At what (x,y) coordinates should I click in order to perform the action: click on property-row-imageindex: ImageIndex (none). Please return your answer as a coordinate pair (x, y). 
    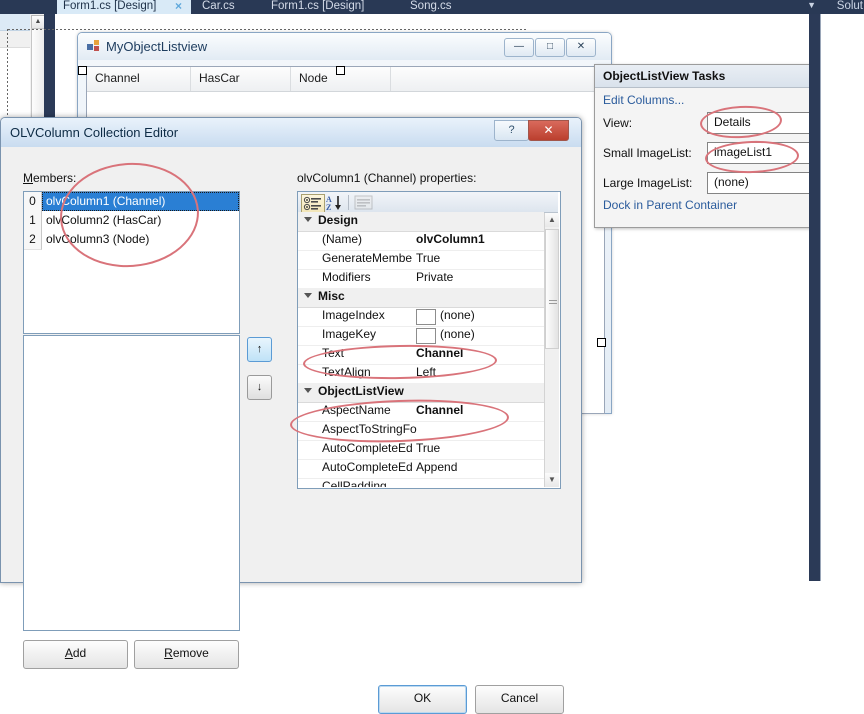
    Looking at the image, I should click on (421, 317).